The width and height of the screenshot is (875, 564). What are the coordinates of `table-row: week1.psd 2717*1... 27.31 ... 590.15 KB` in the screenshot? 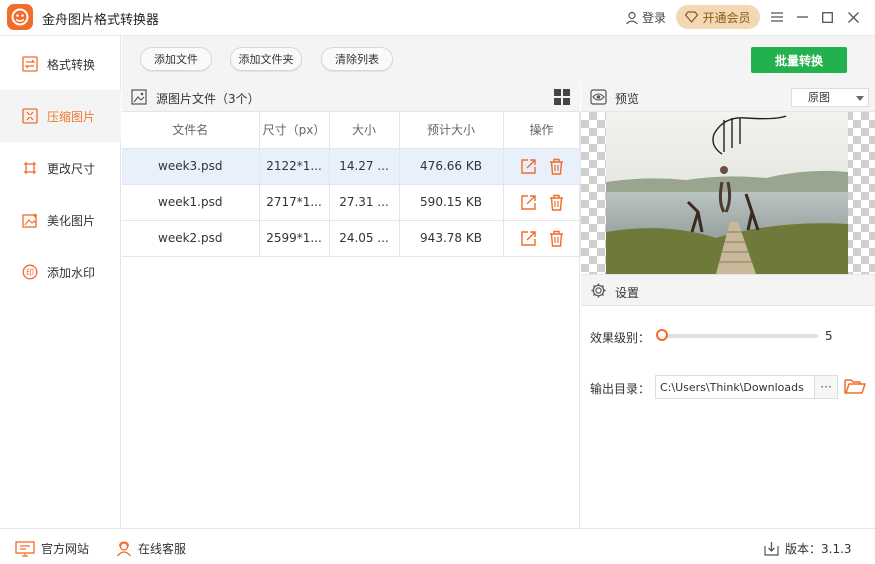 It's located at (351, 202).